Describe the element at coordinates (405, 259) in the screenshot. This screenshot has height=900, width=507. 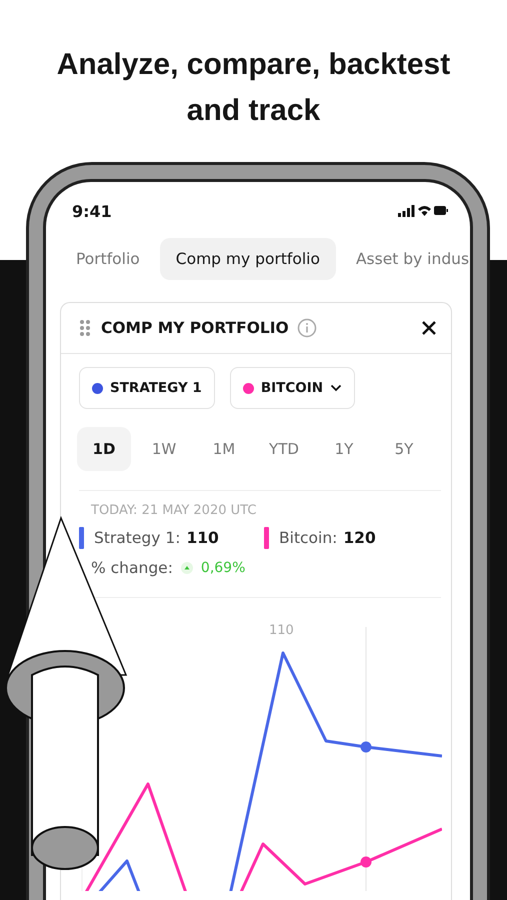
I see `tab: Asset by indus` at that location.